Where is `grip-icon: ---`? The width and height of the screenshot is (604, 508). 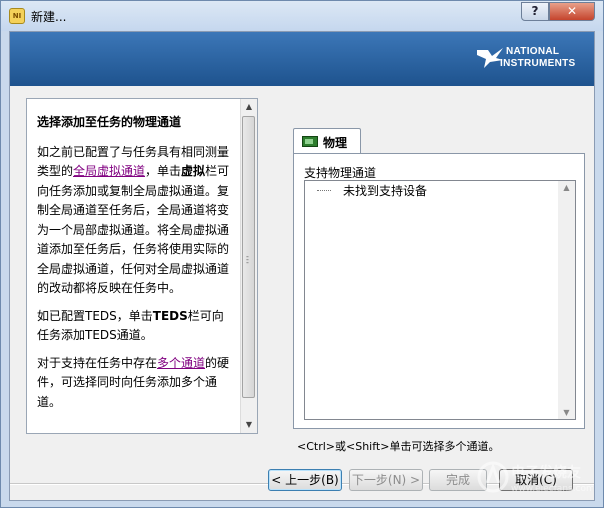
grip-icon: --- is located at coordinates (247, 259).